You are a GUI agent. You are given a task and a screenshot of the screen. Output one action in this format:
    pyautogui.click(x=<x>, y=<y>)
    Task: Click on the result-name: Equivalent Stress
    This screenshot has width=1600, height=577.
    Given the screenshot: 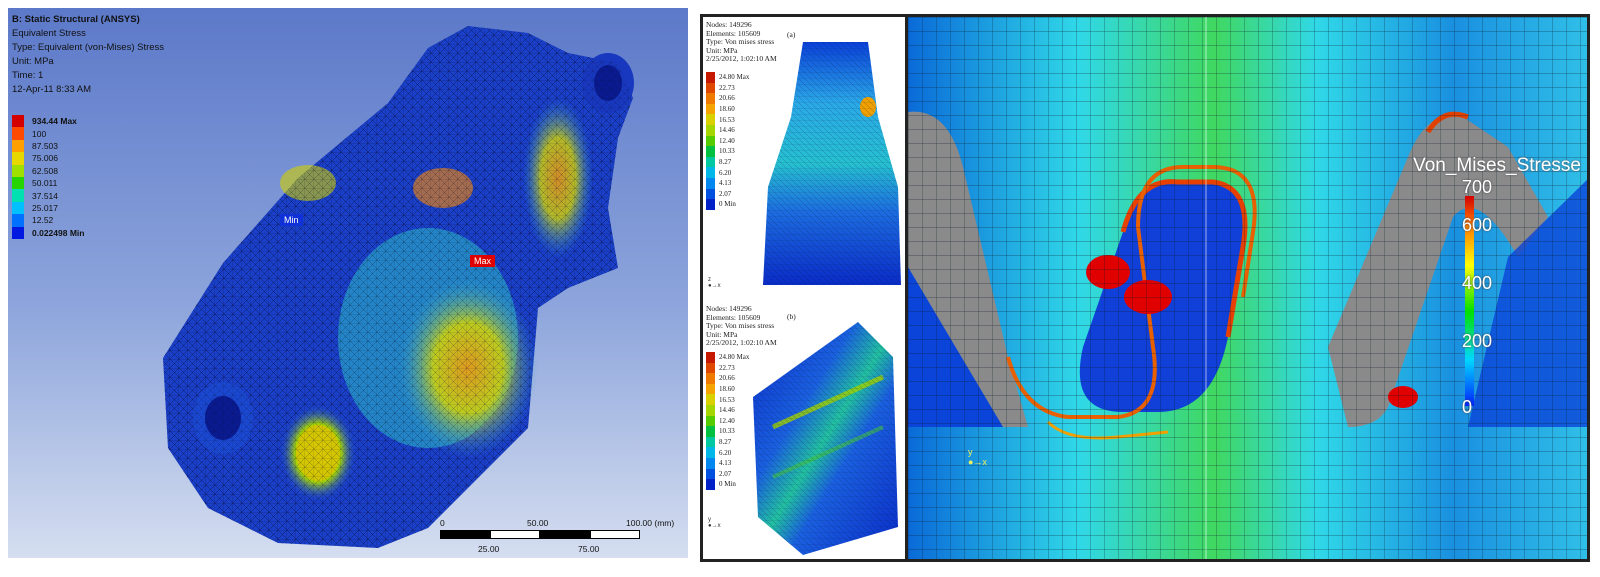 What is the action you would take?
    pyautogui.click(x=49, y=33)
    